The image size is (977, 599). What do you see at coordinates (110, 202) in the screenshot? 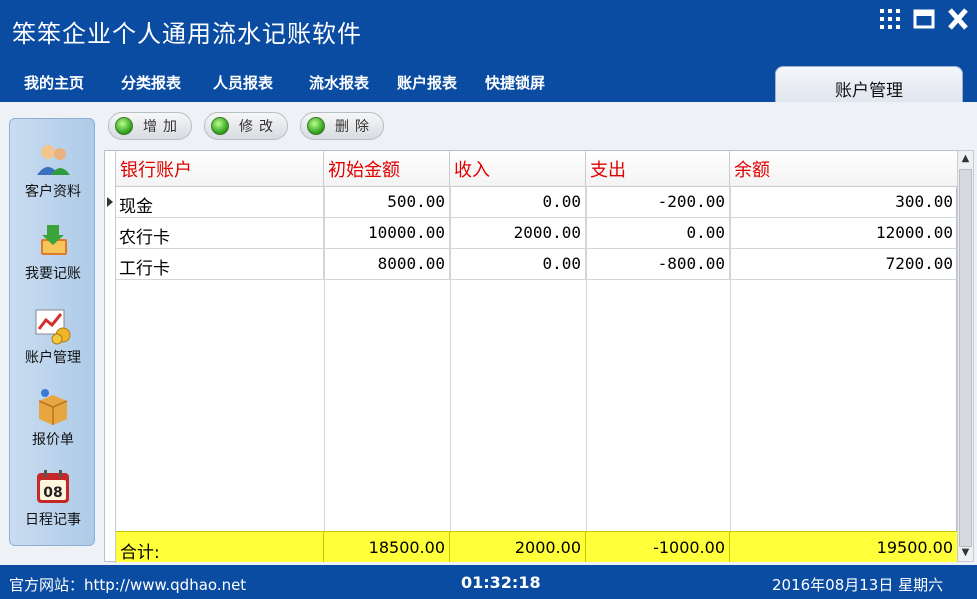
I see `current-row-arrow-icon` at bounding box center [110, 202].